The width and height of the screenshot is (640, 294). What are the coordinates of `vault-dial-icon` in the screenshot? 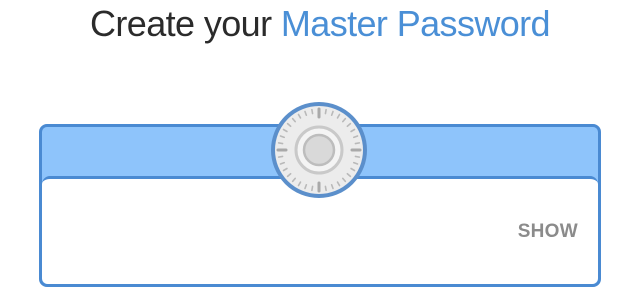 It's located at (319, 150).